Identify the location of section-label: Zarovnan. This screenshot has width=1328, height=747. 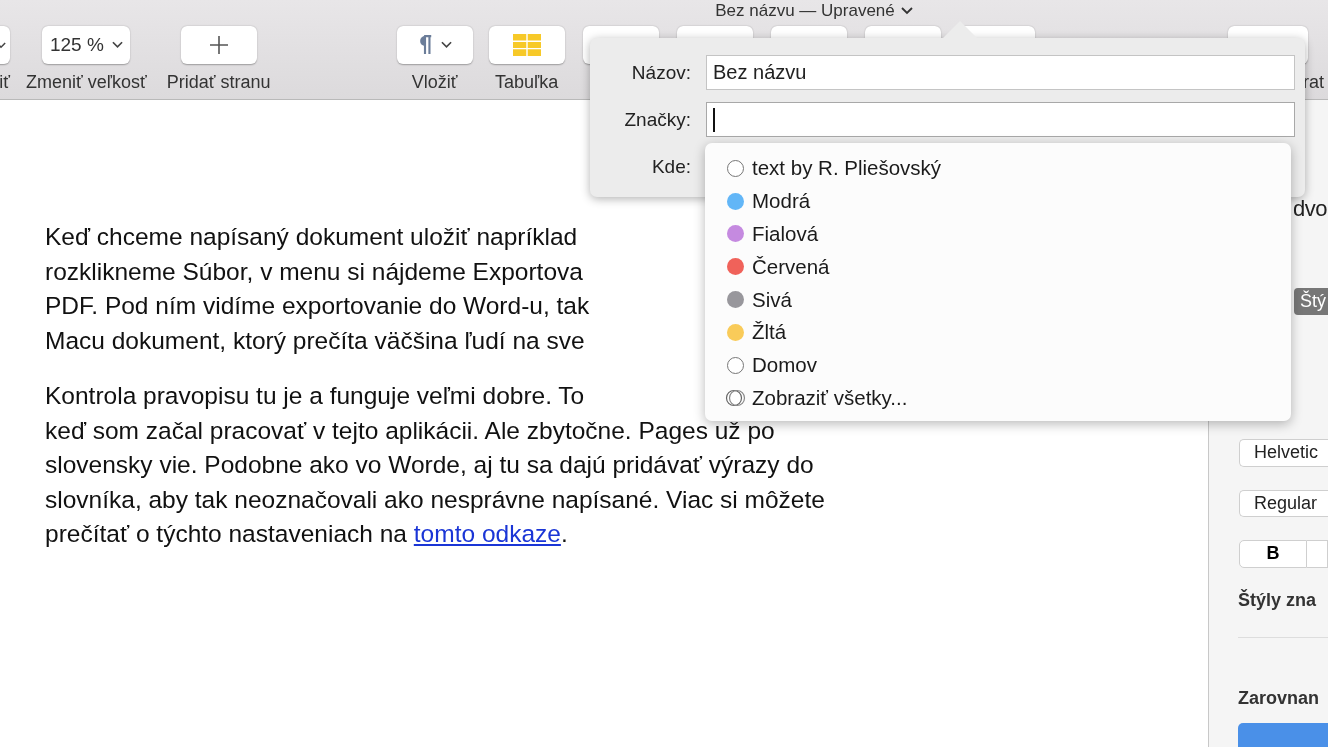
(1279, 698).